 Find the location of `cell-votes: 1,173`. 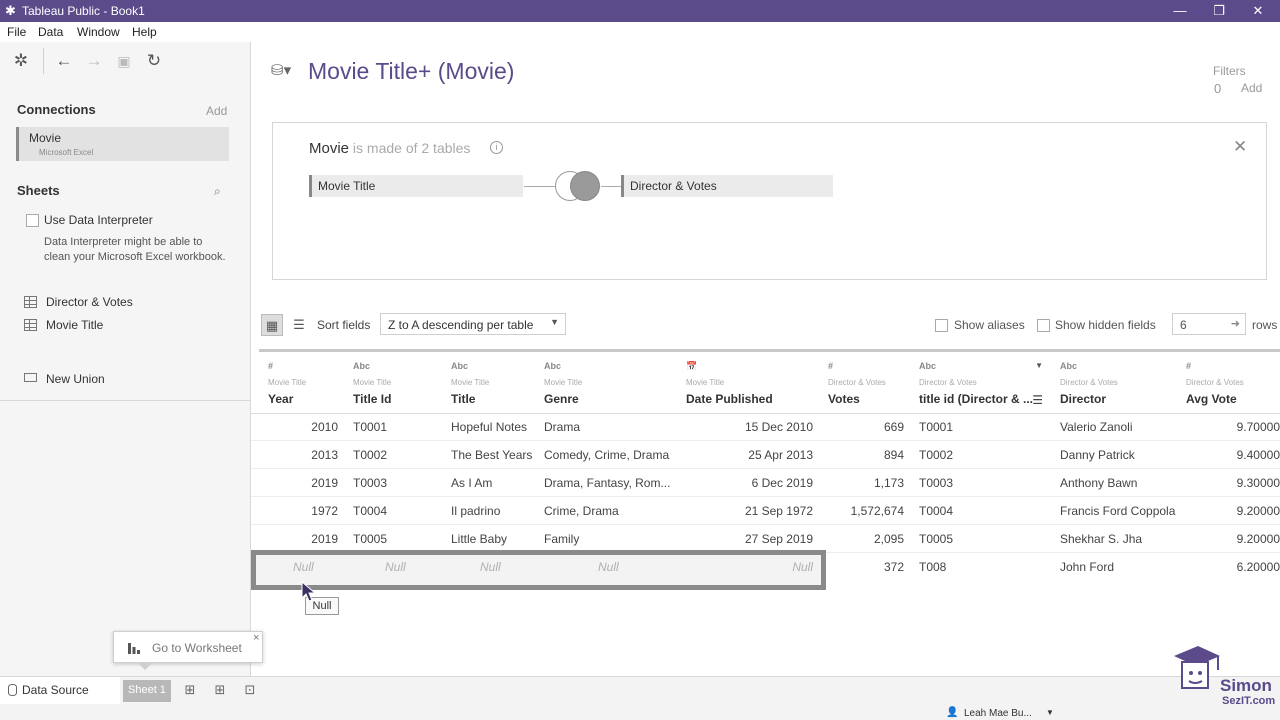

cell-votes: 1,173 is located at coordinates (888, 483).